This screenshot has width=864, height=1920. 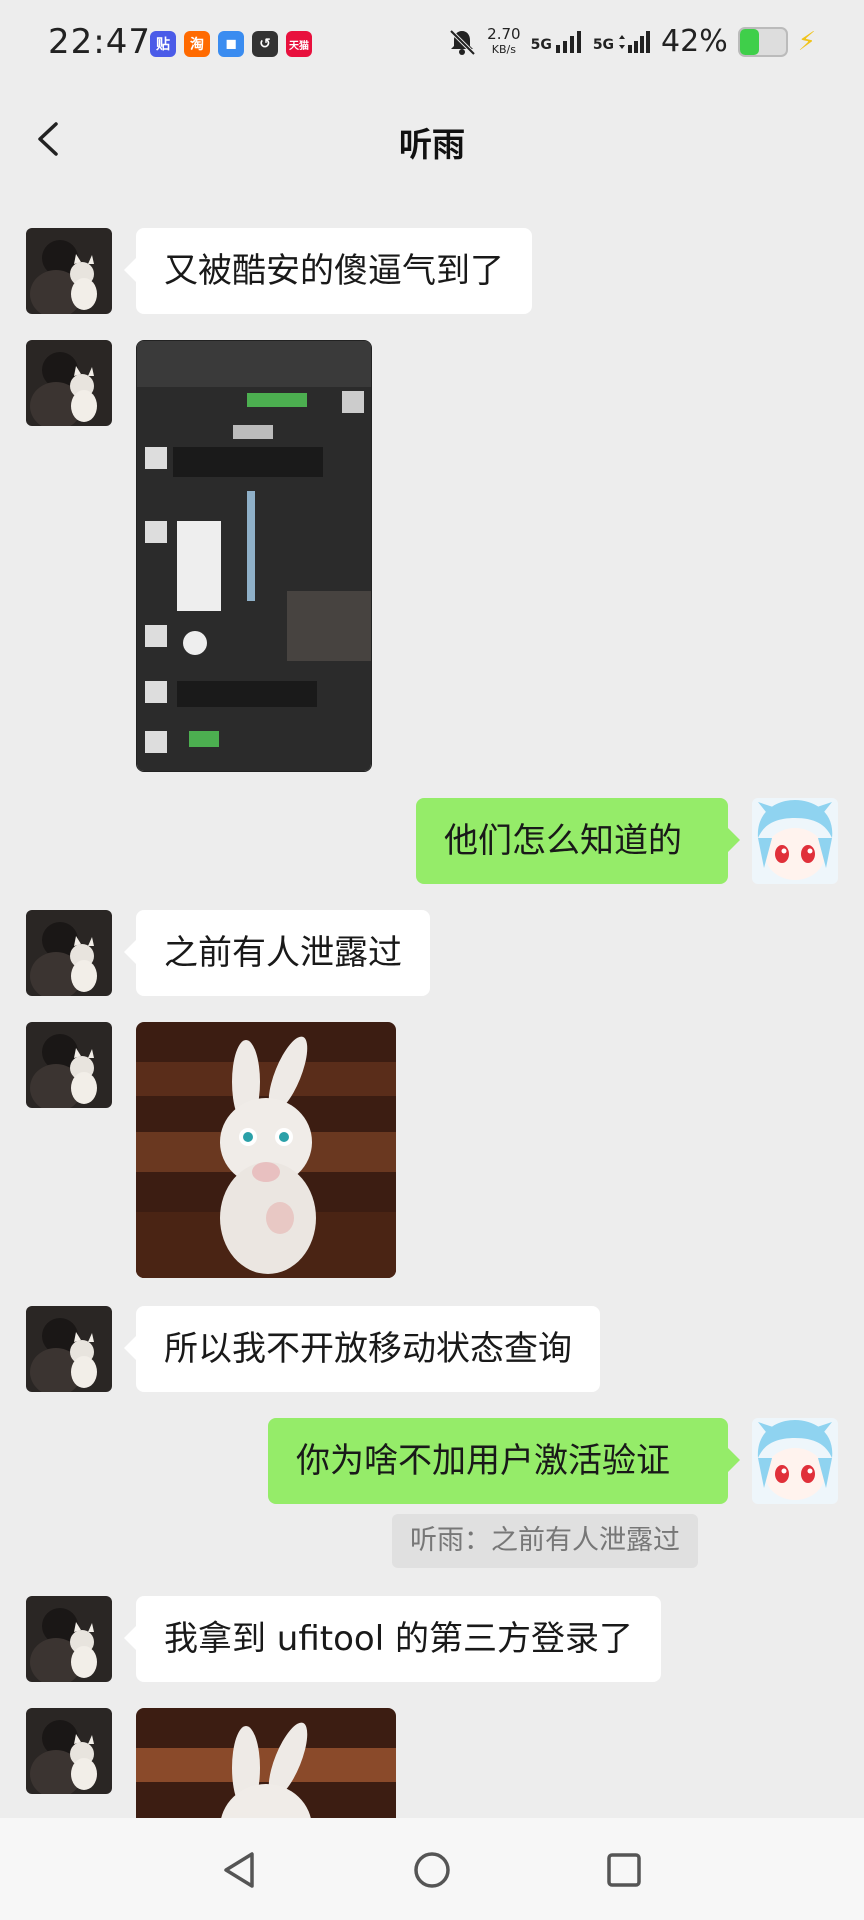 What do you see at coordinates (504, 33) in the screenshot?
I see `network-speed-value: 2.70` at bounding box center [504, 33].